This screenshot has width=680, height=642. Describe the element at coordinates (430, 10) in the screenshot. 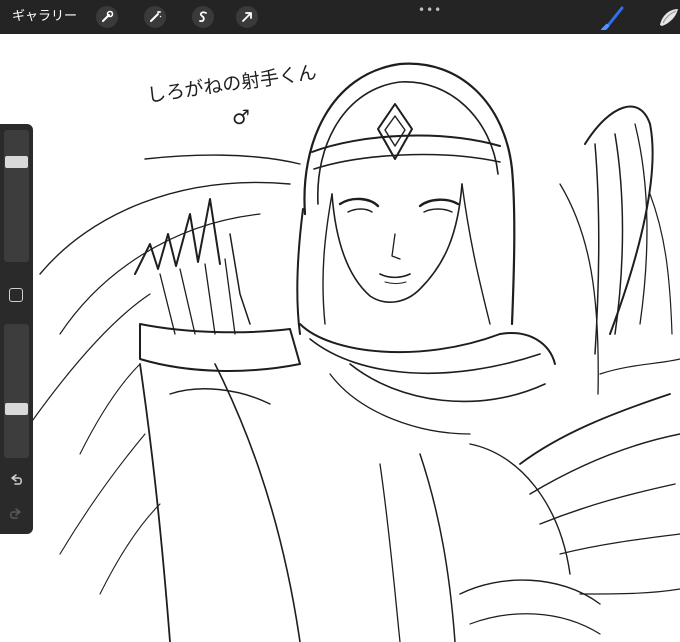

I see `more-options-button: •••` at that location.